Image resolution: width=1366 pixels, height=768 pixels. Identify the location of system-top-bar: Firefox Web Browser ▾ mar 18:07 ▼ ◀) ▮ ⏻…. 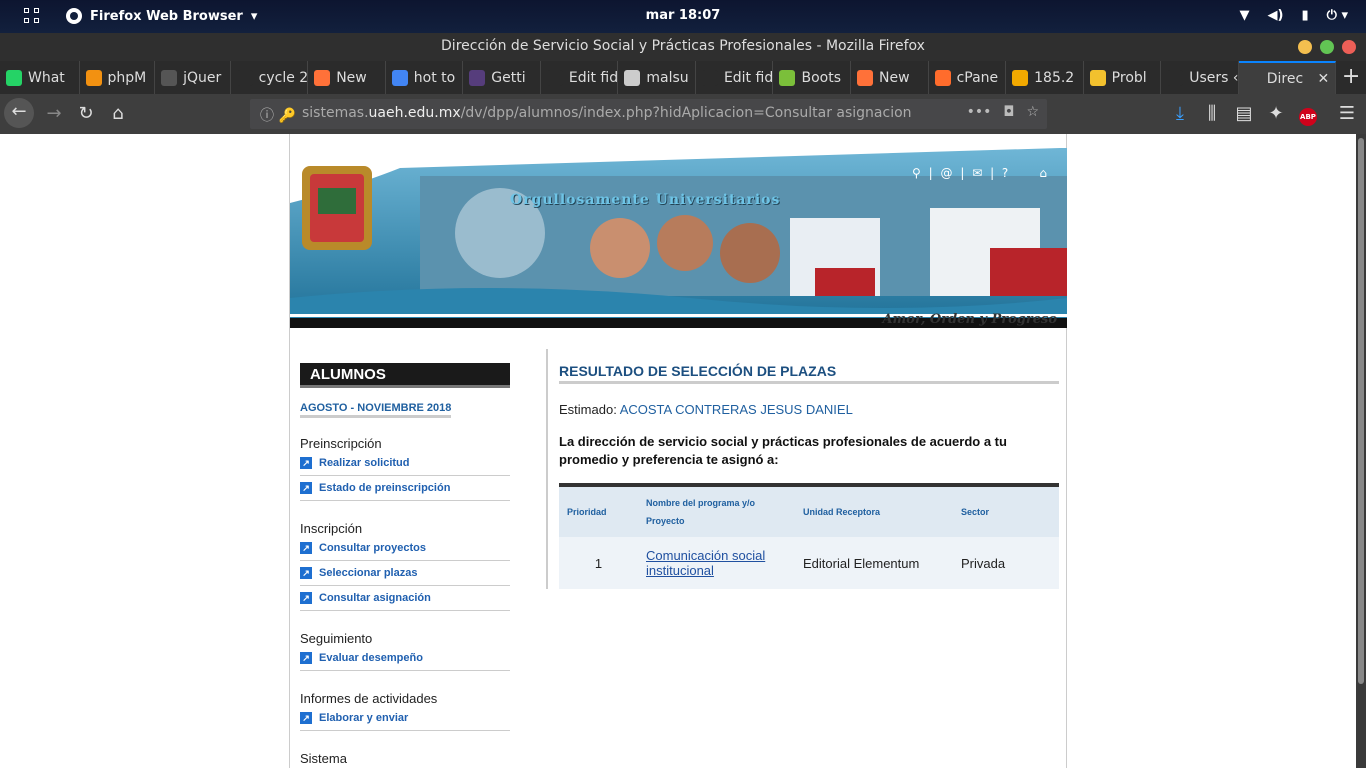
(683, 16).